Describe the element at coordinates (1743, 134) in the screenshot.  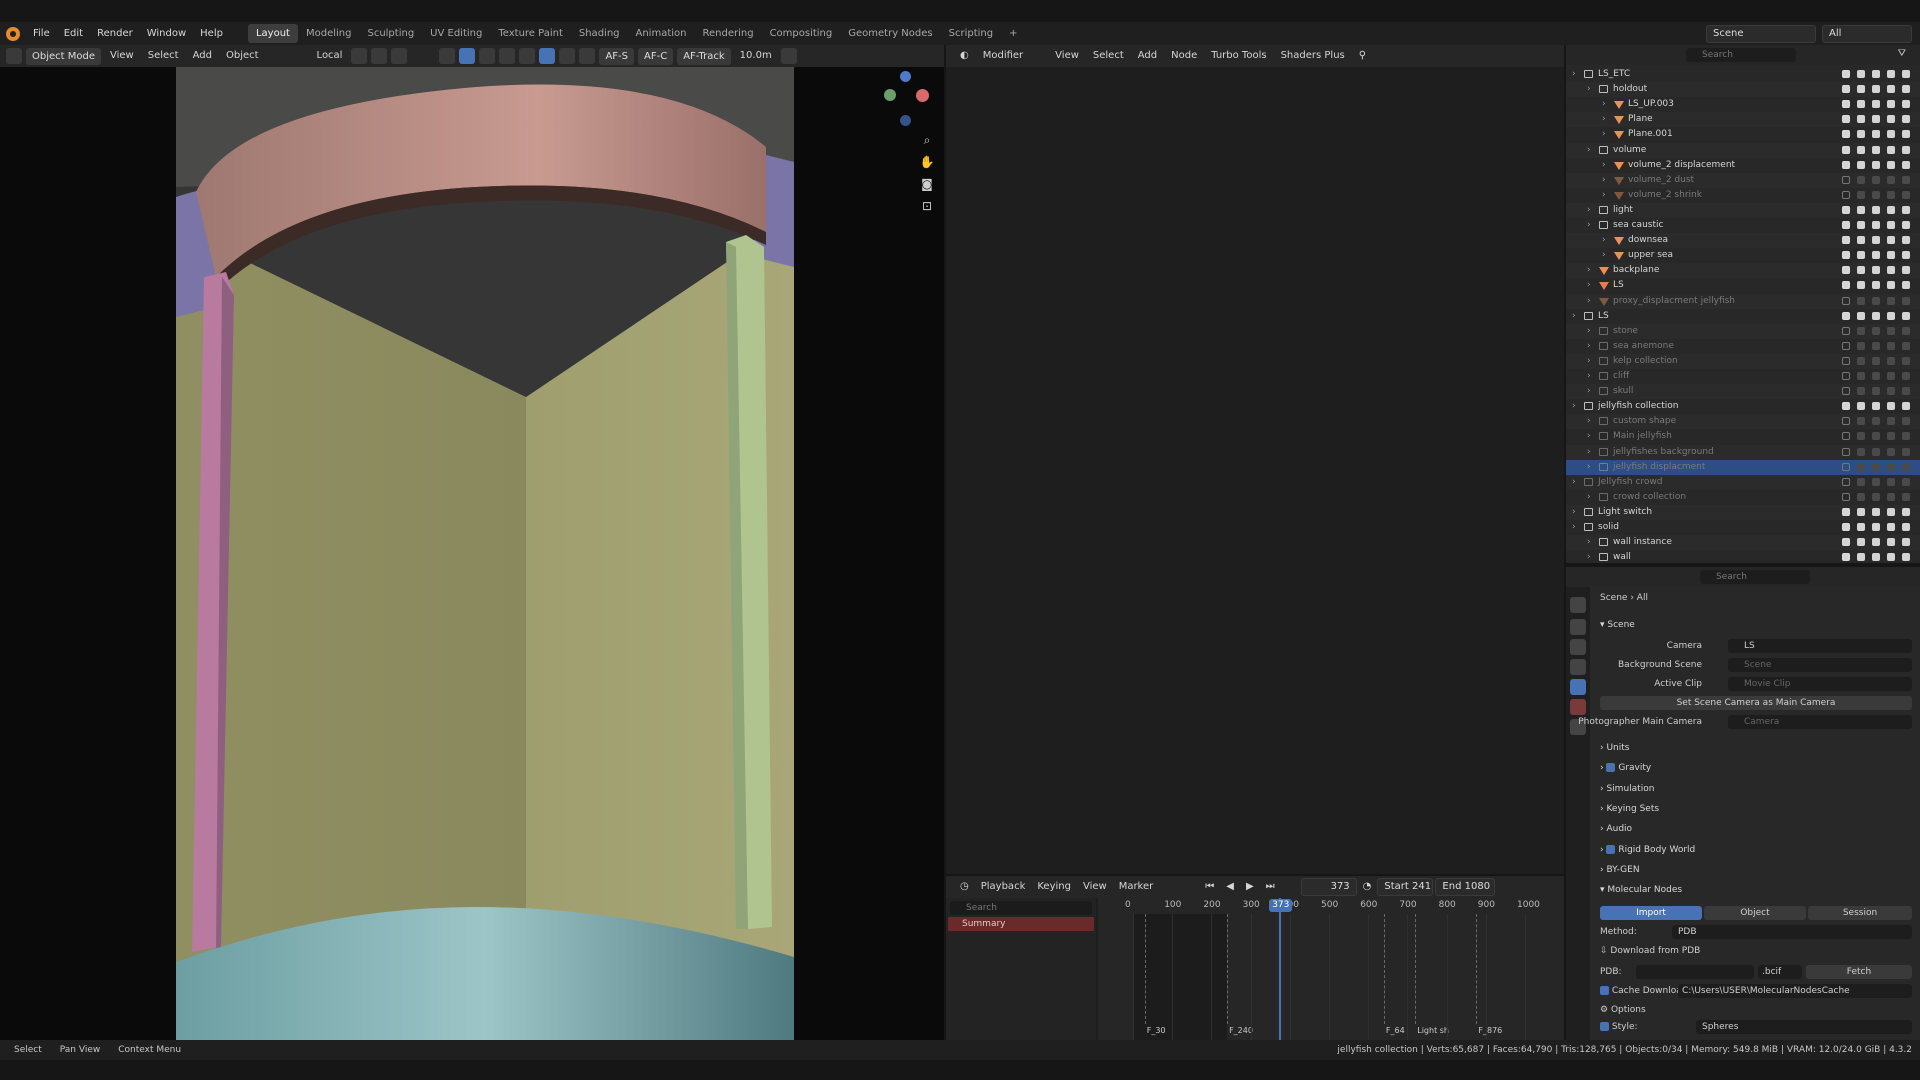
I see `outliner-row: › Plane.001` at that location.